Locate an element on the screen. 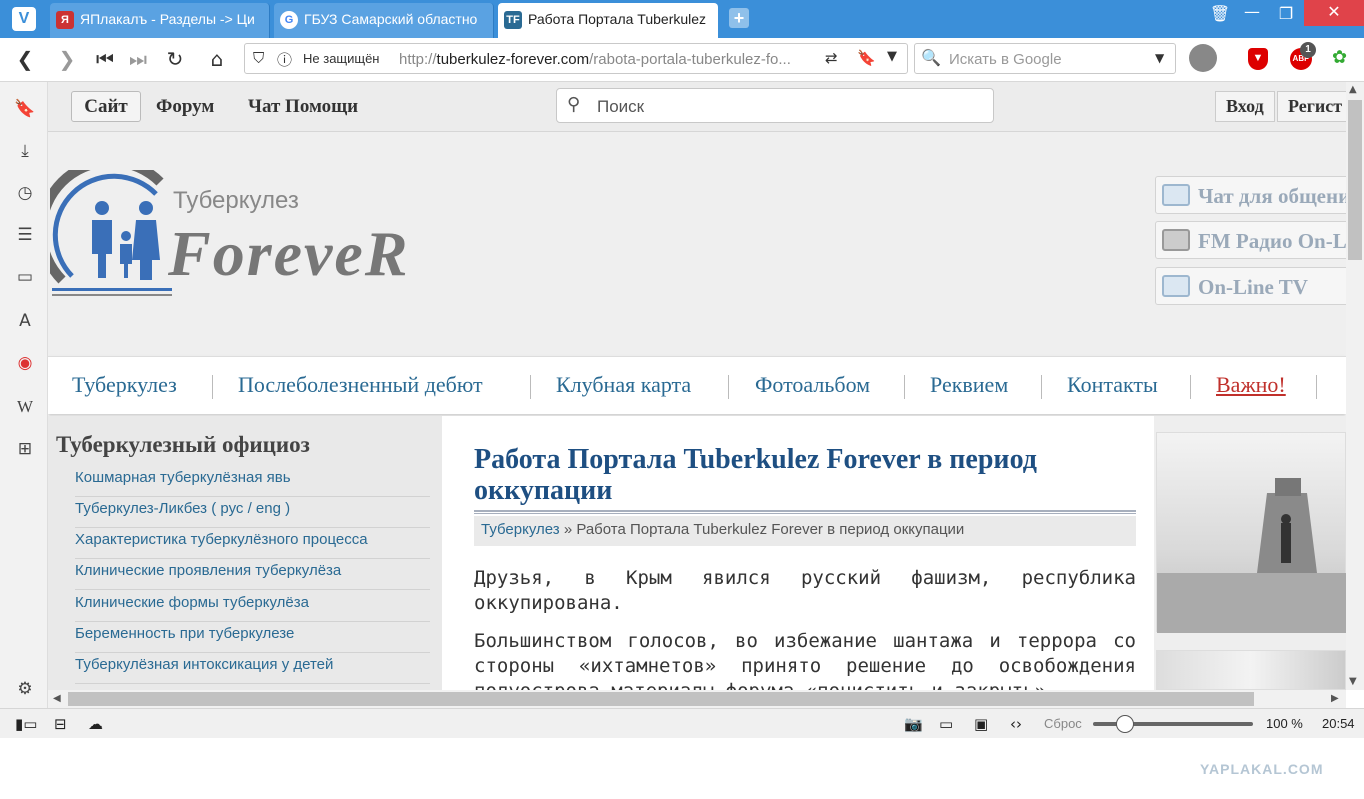 Image resolution: width=1364 pixels, height=799 pixels. search-engine-field: 🔍 Искать в Google ▼ is located at coordinates (1045, 58).